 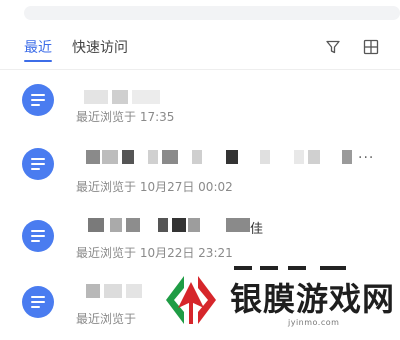 I want to click on search-bar-remnant, so click(x=212, y=13).